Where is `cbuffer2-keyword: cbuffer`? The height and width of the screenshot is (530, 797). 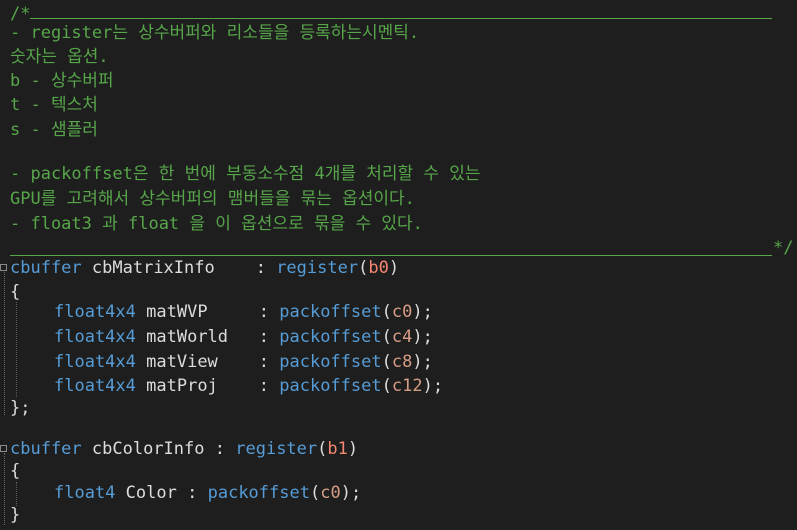
cbuffer2-keyword: cbuffer is located at coordinates (46, 449).